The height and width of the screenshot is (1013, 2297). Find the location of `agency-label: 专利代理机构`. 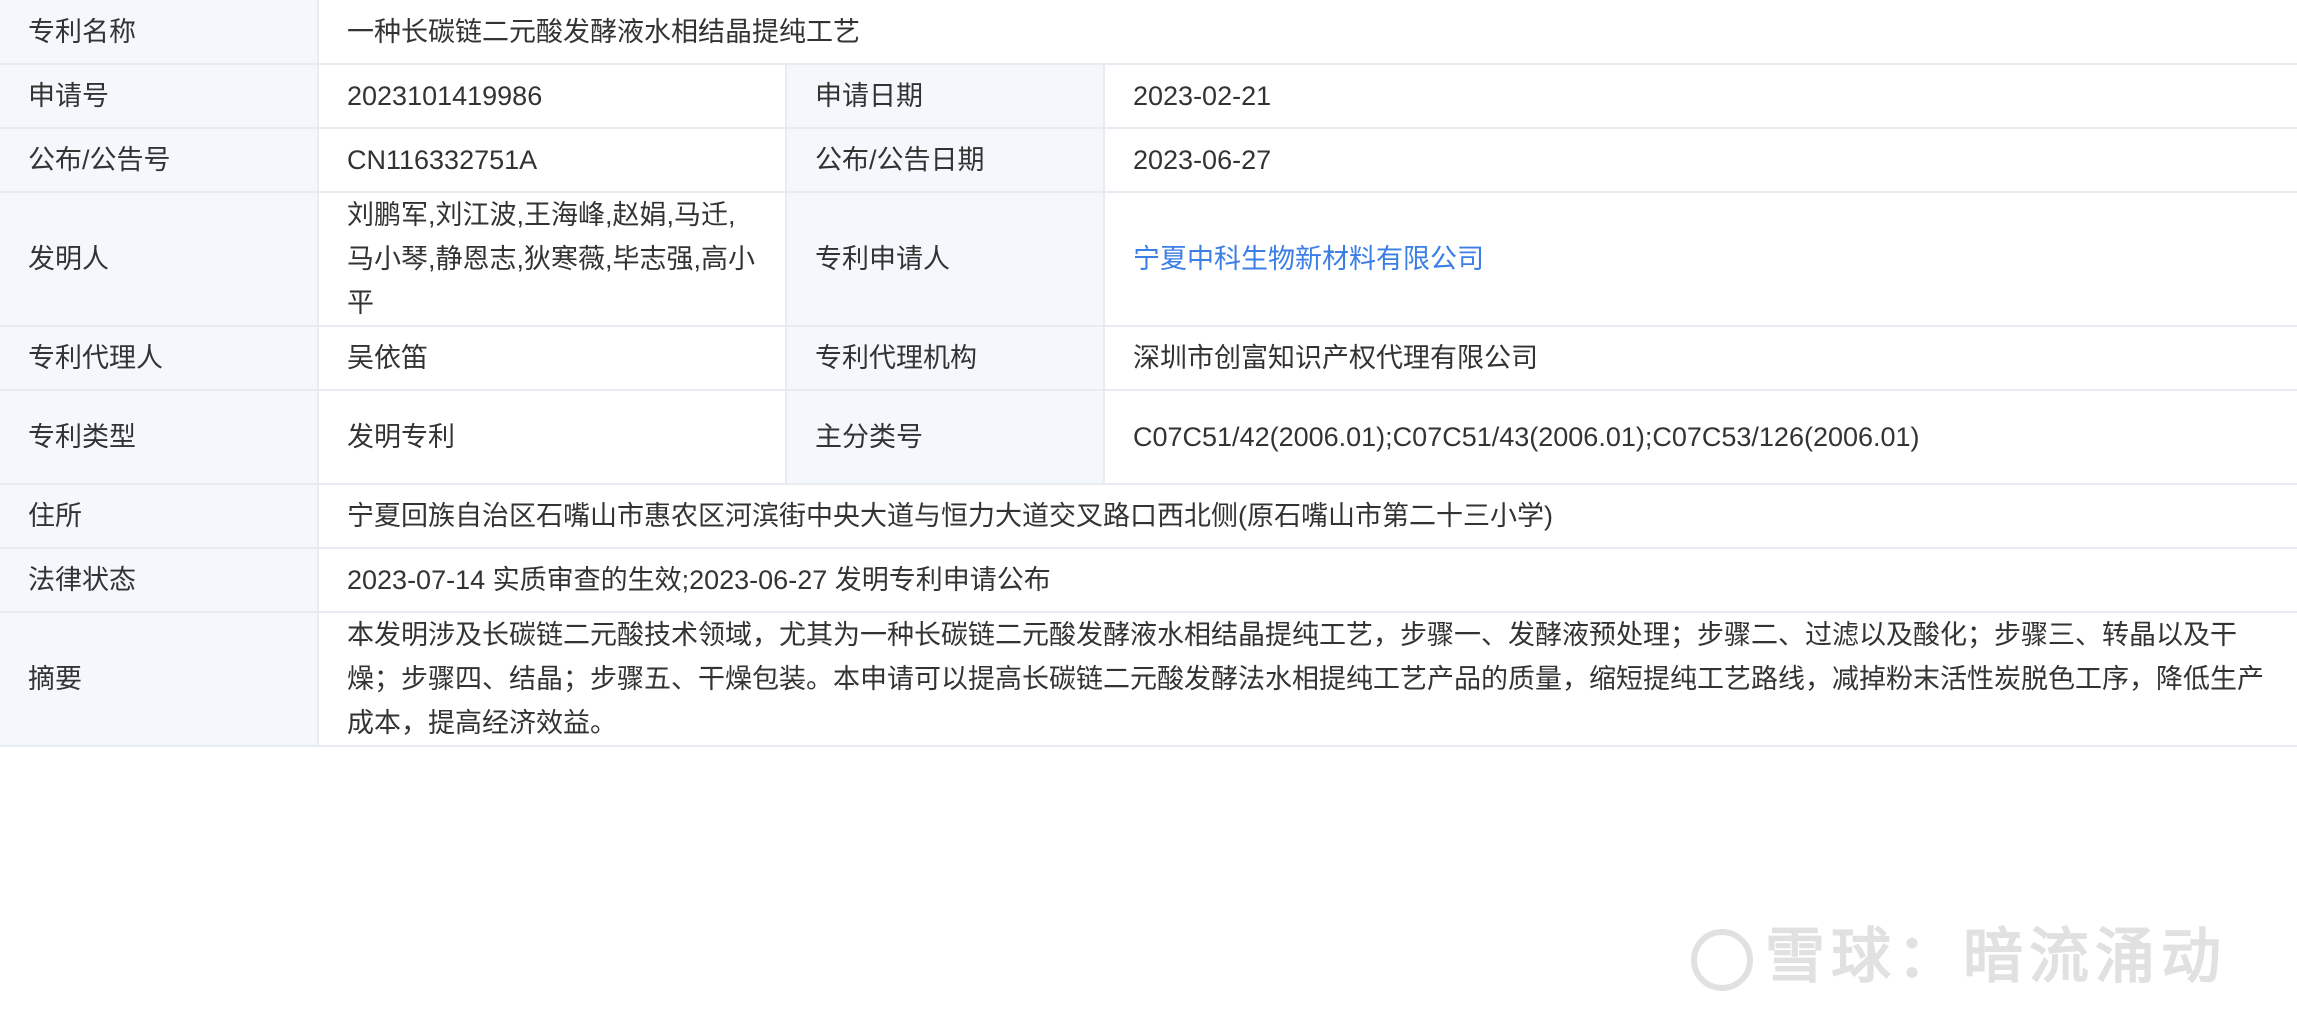

agency-label: 专利代理机构 is located at coordinates (945, 358).